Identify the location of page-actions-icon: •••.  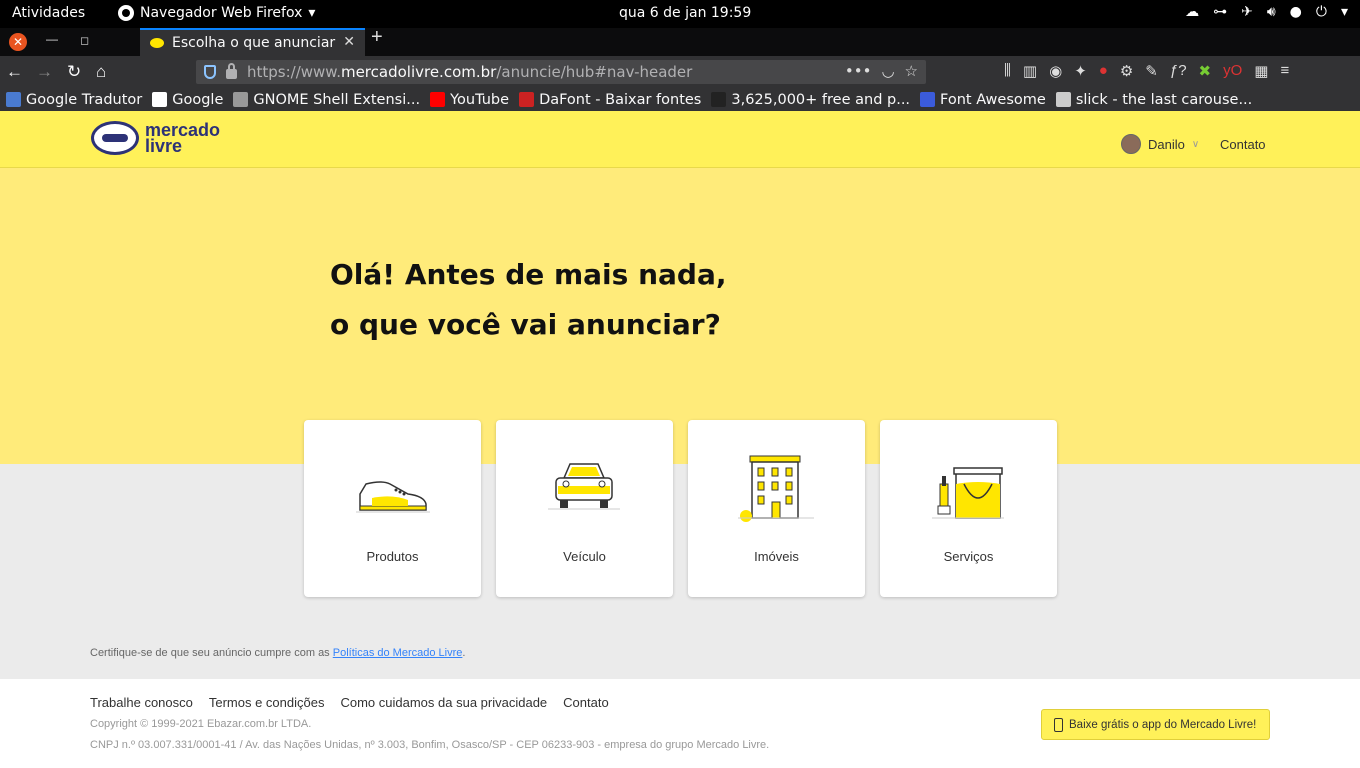
(858, 71).